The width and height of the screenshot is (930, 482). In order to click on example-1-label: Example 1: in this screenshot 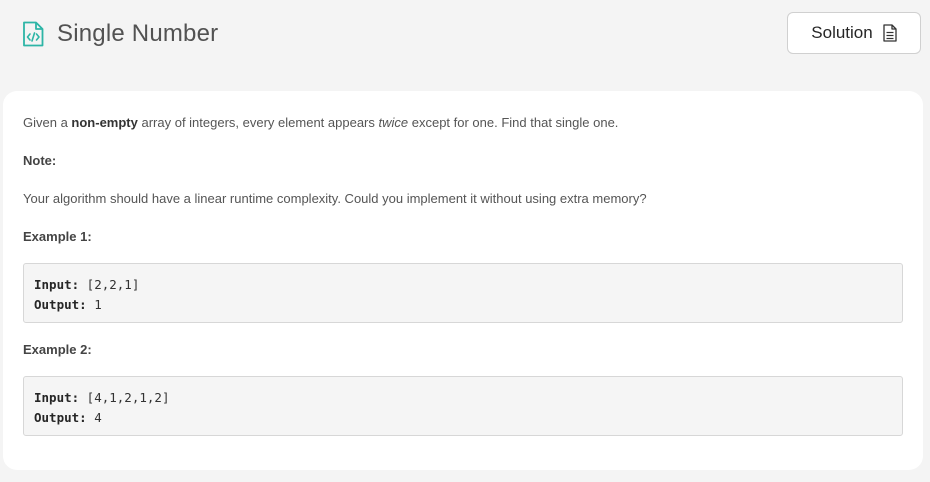, I will do `click(57, 236)`.